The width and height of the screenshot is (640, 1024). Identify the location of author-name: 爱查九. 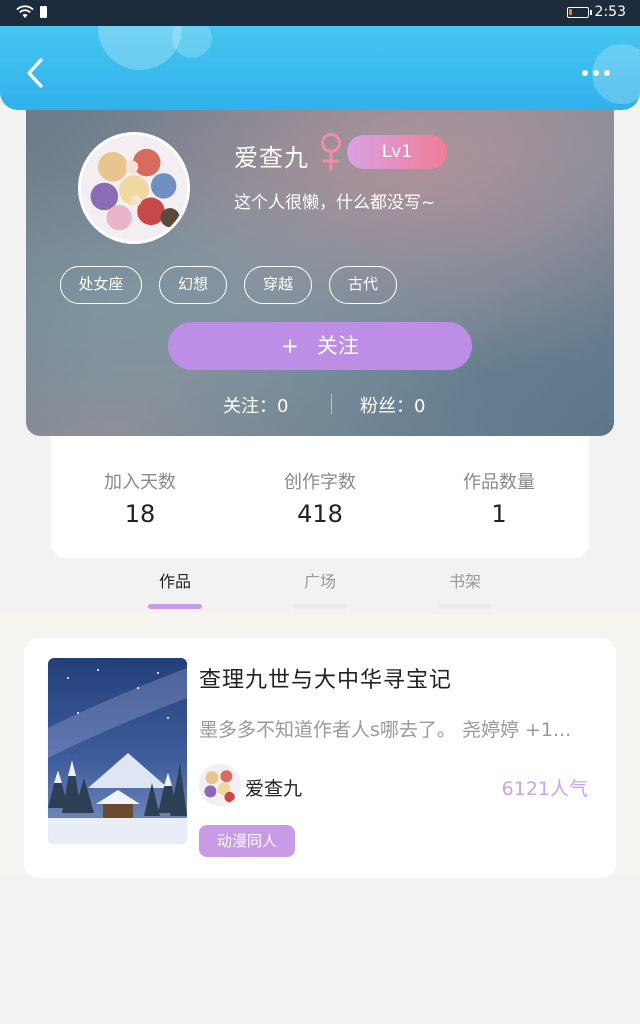
(273, 787).